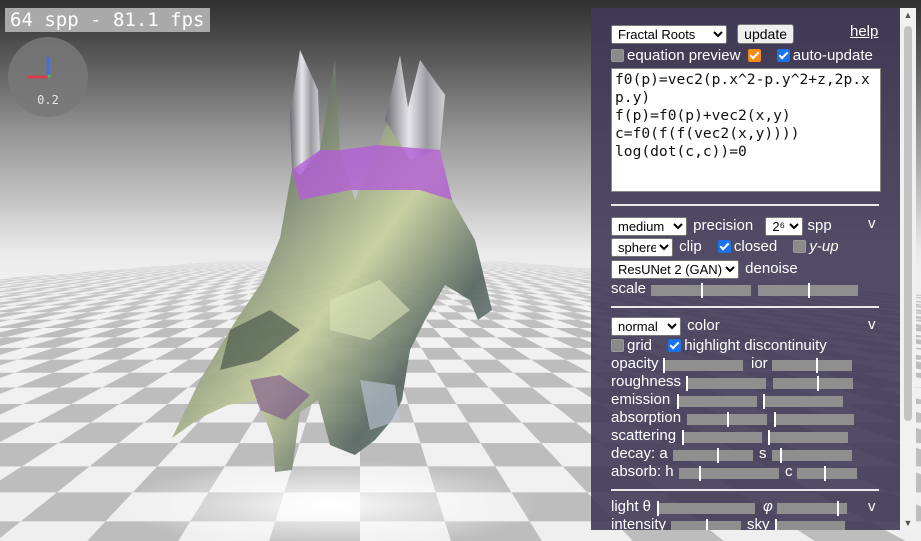  I want to click on color-mode-select: normal, so click(646, 326).